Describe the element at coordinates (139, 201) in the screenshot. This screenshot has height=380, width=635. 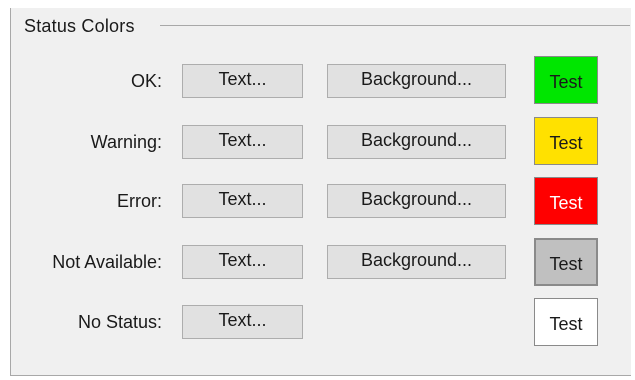
I see `error-label: Error:` at that location.